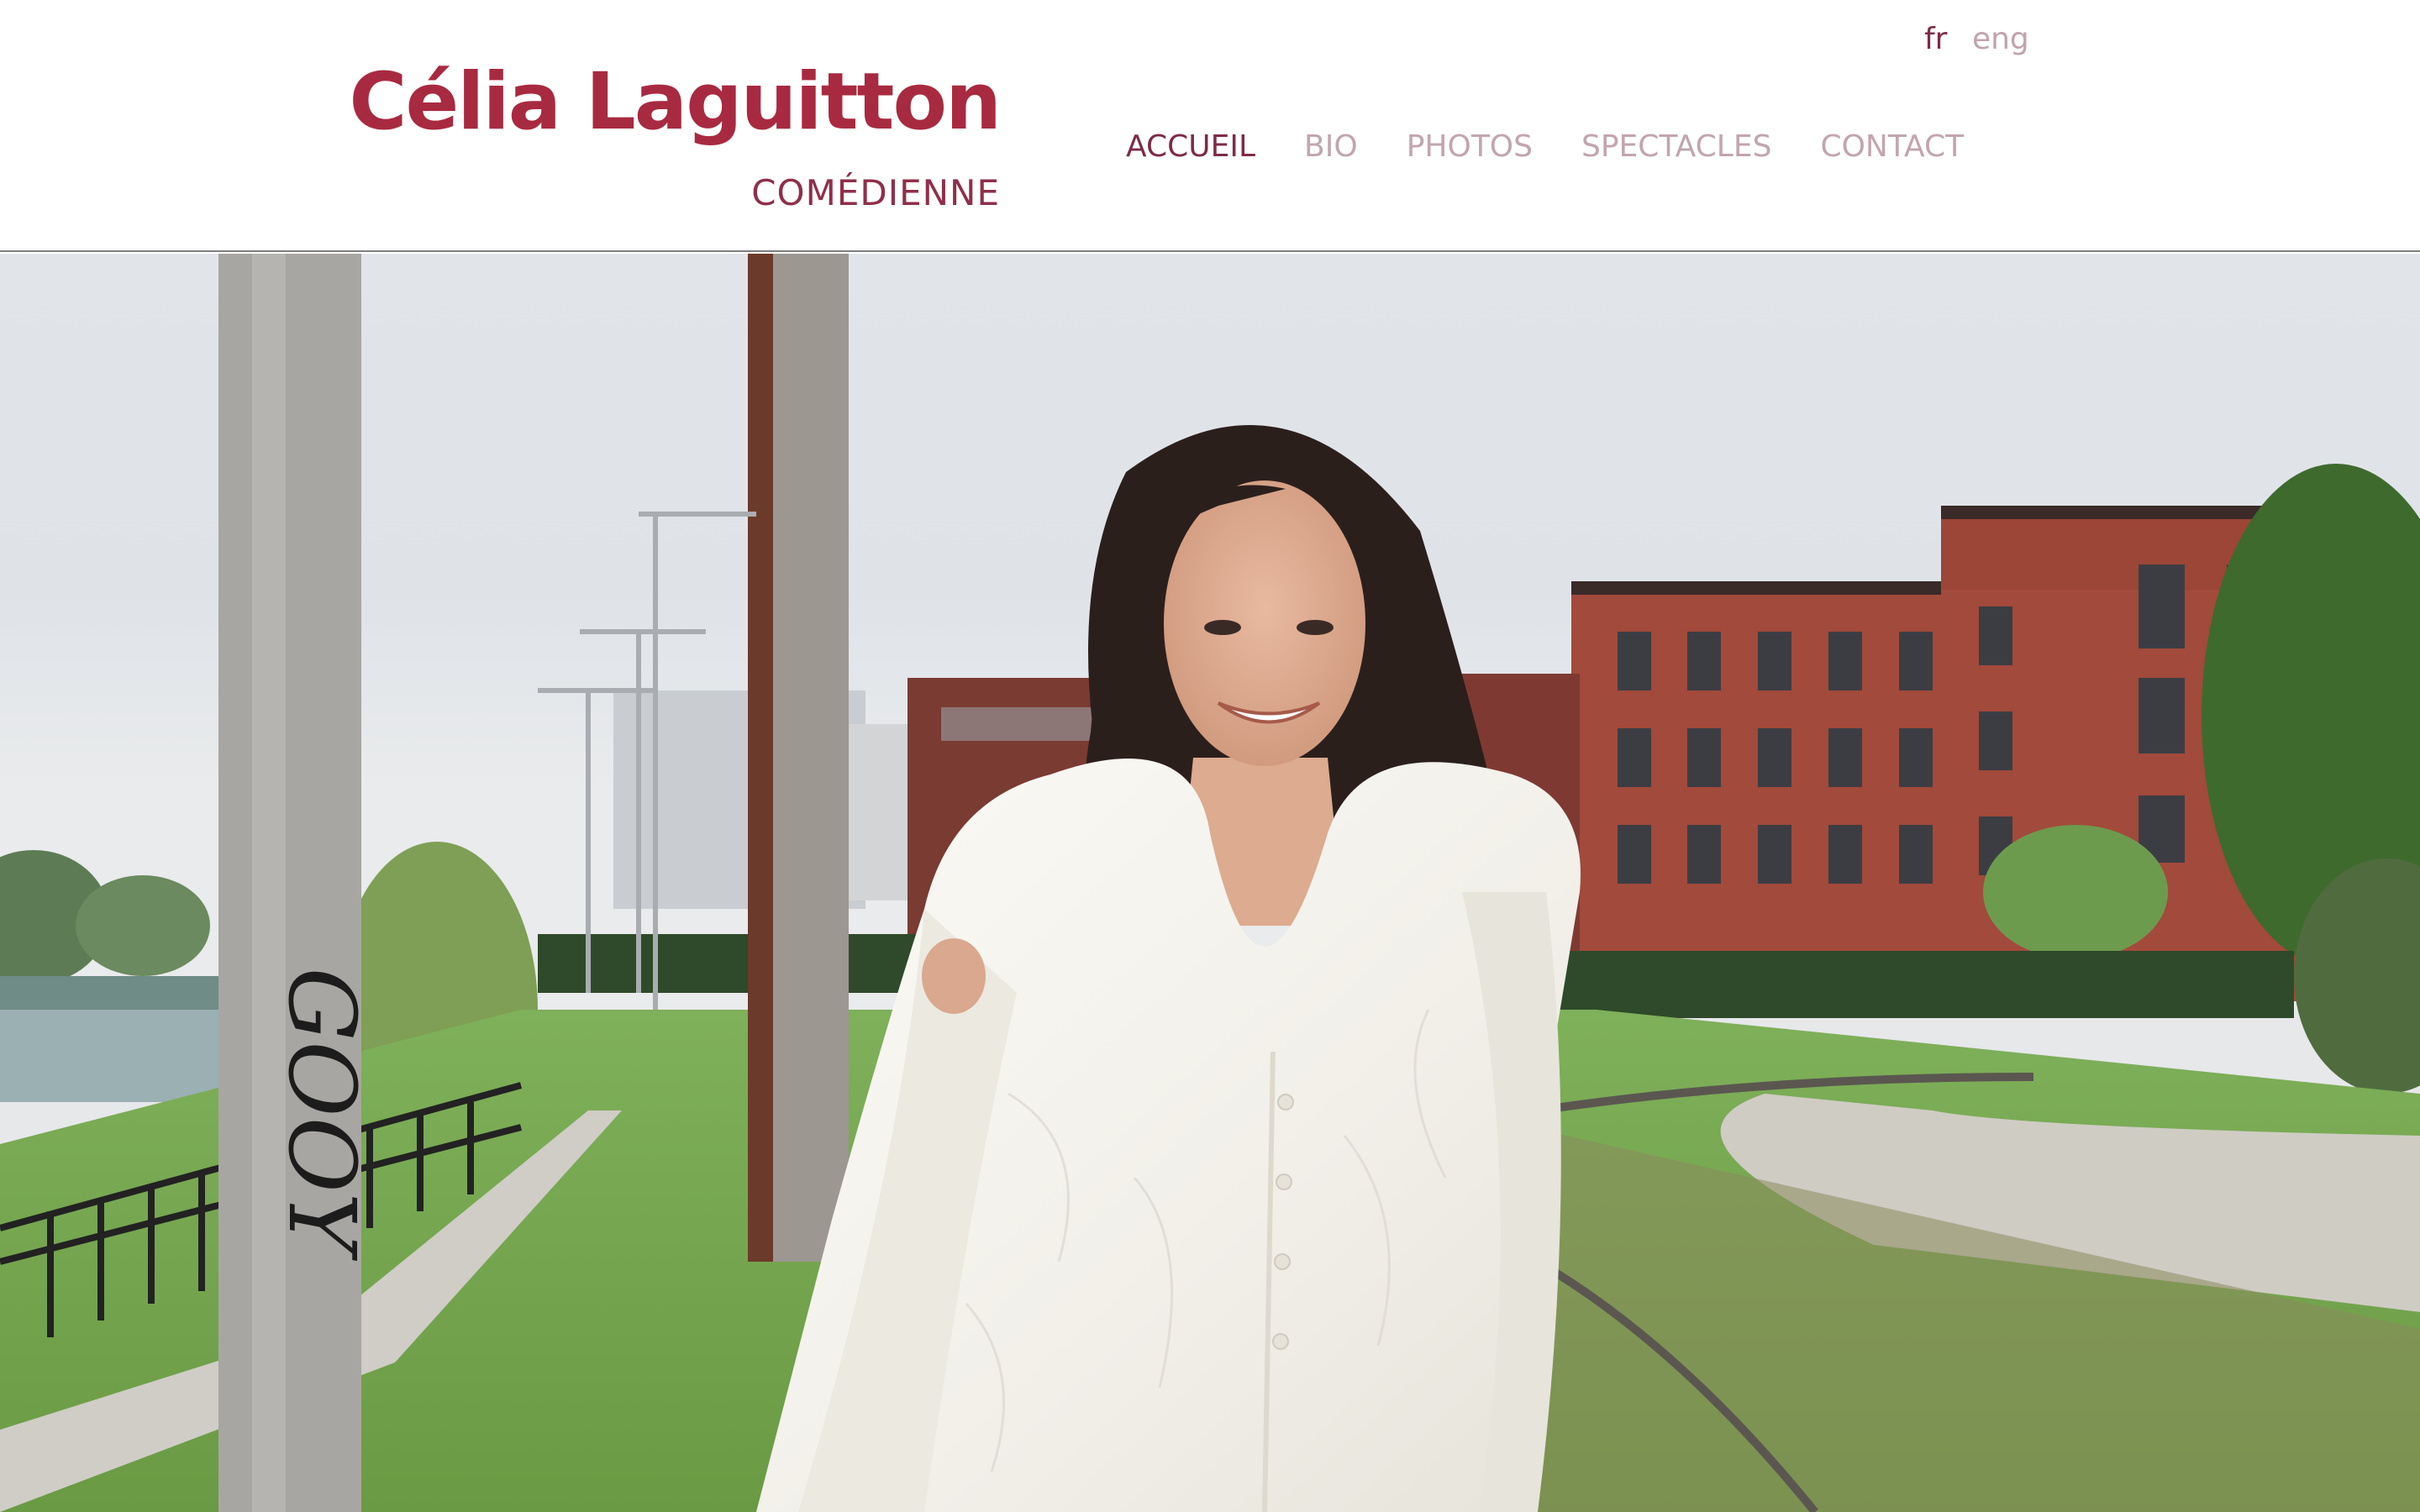  I want to click on site-subtitle: COMÉDIENNE, so click(875, 192).